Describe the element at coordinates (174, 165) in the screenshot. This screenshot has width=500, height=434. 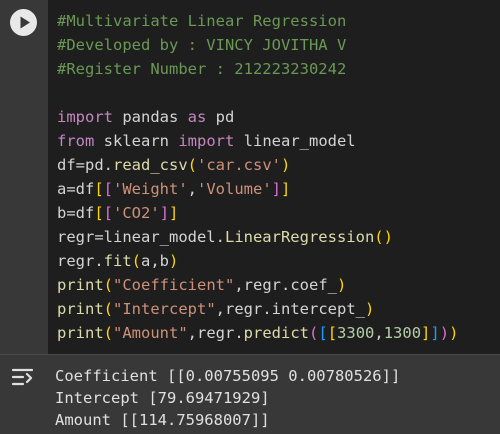
I see `code-line-7: df=pd.read_csv('car.csv')` at that location.